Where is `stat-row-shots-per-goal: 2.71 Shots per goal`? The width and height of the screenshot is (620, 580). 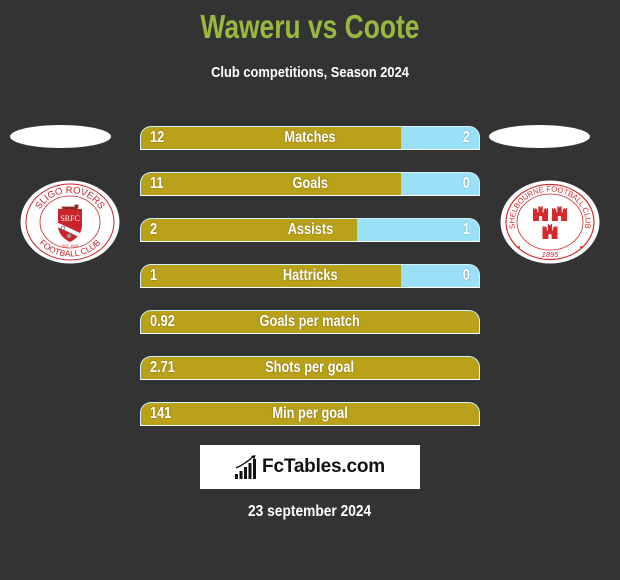 stat-row-shots-per-goal: 2.71 Shots per goal is located at coordinates (310, 368).